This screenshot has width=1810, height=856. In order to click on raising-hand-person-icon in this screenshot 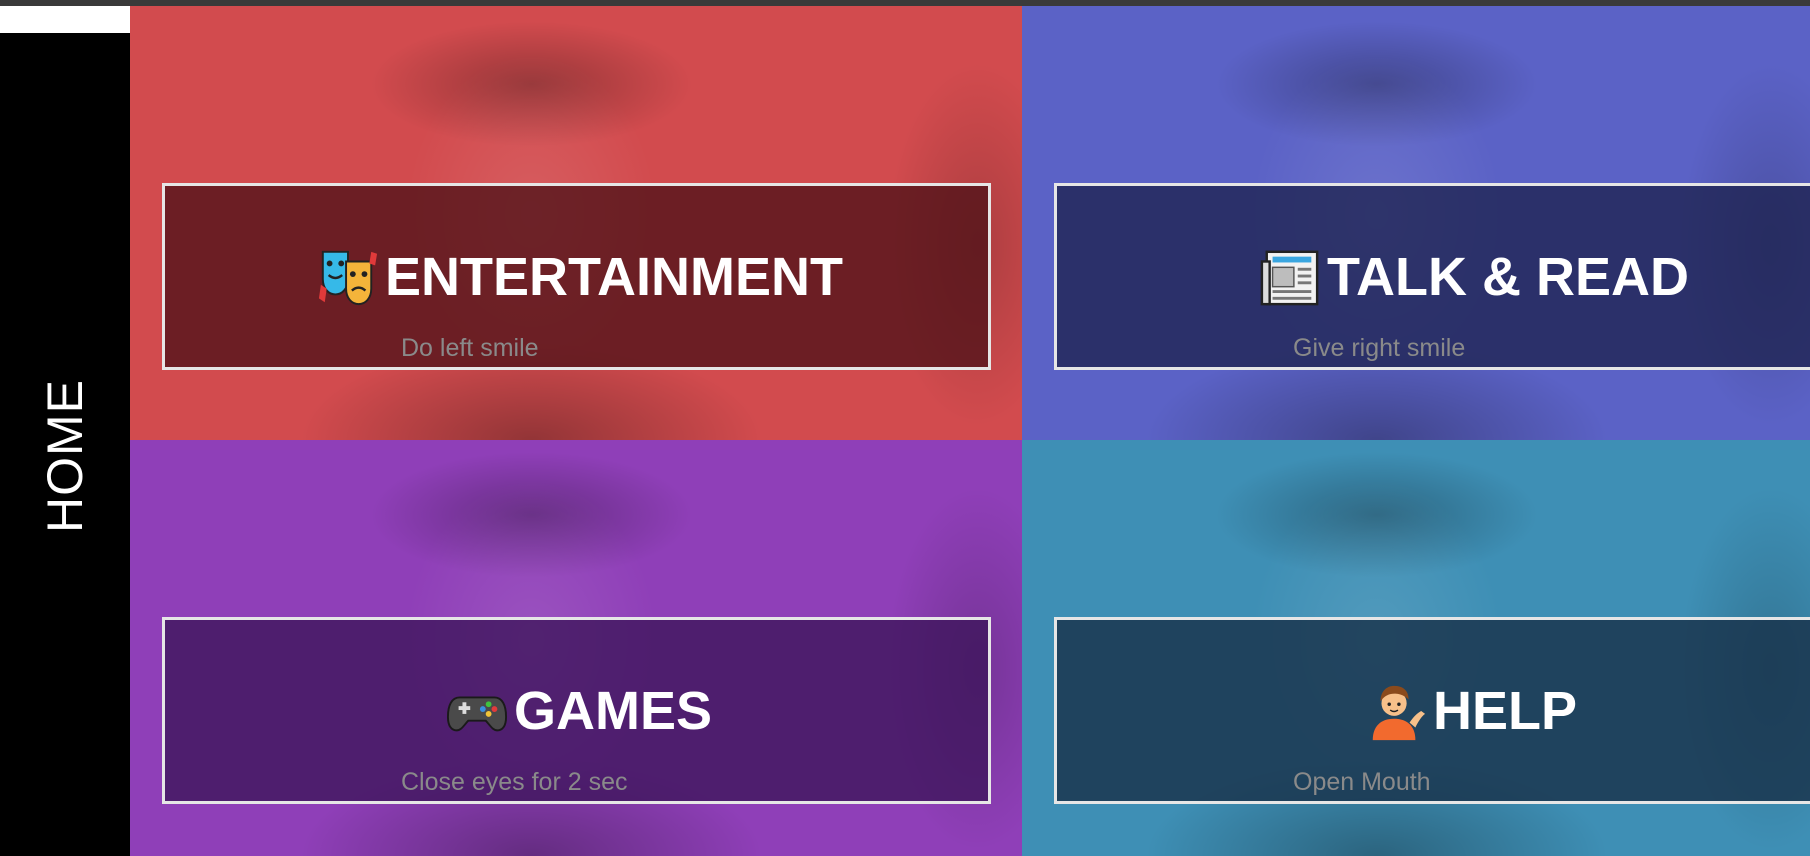, I will do `click(1399, 713)`.